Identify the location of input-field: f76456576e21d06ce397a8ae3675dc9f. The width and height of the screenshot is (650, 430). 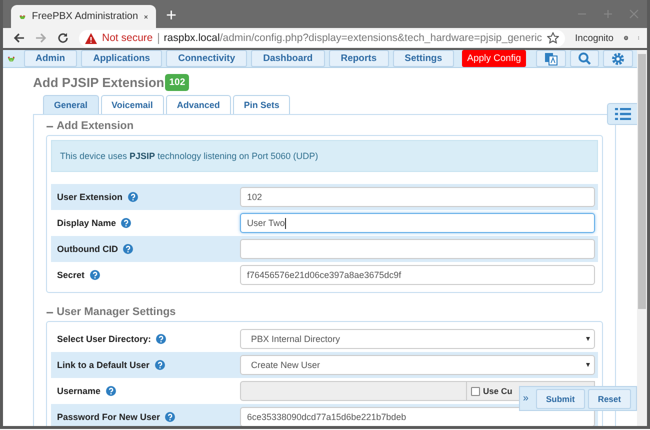
(417, 275).